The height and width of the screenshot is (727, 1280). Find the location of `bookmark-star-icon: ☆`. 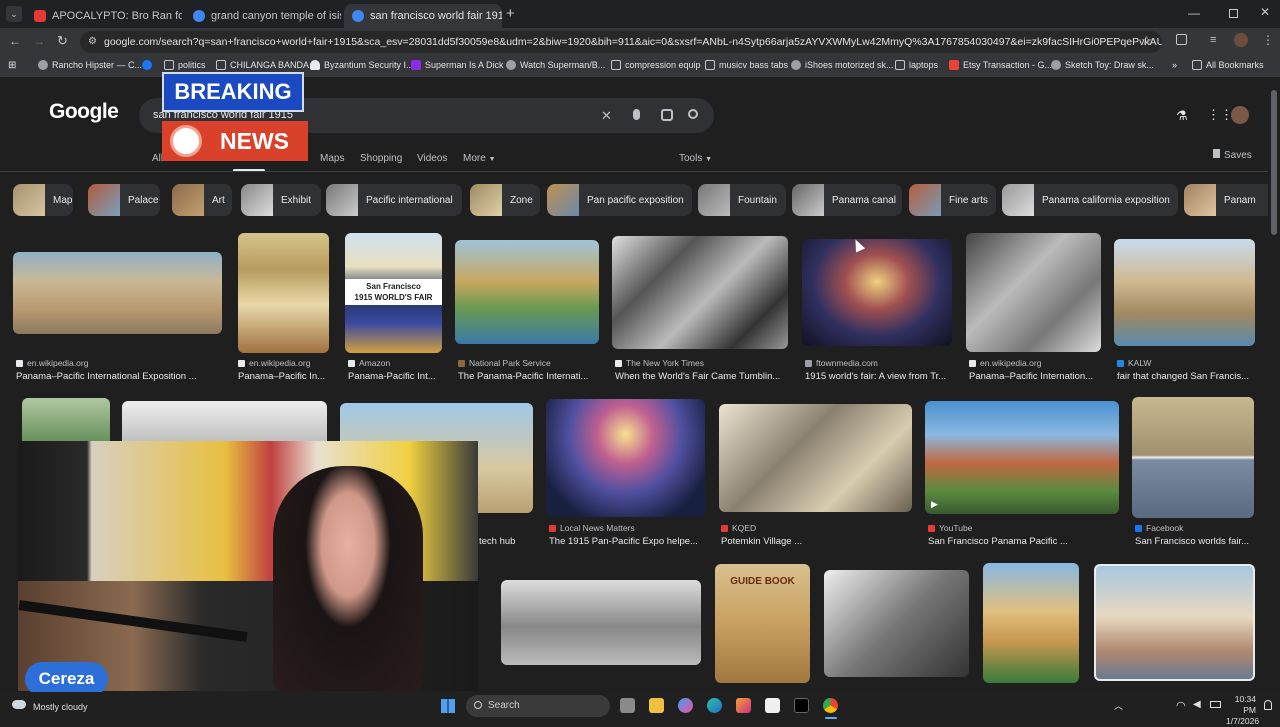

bookmark-star-icon: ☆ is located at coordinates (1147, 41).